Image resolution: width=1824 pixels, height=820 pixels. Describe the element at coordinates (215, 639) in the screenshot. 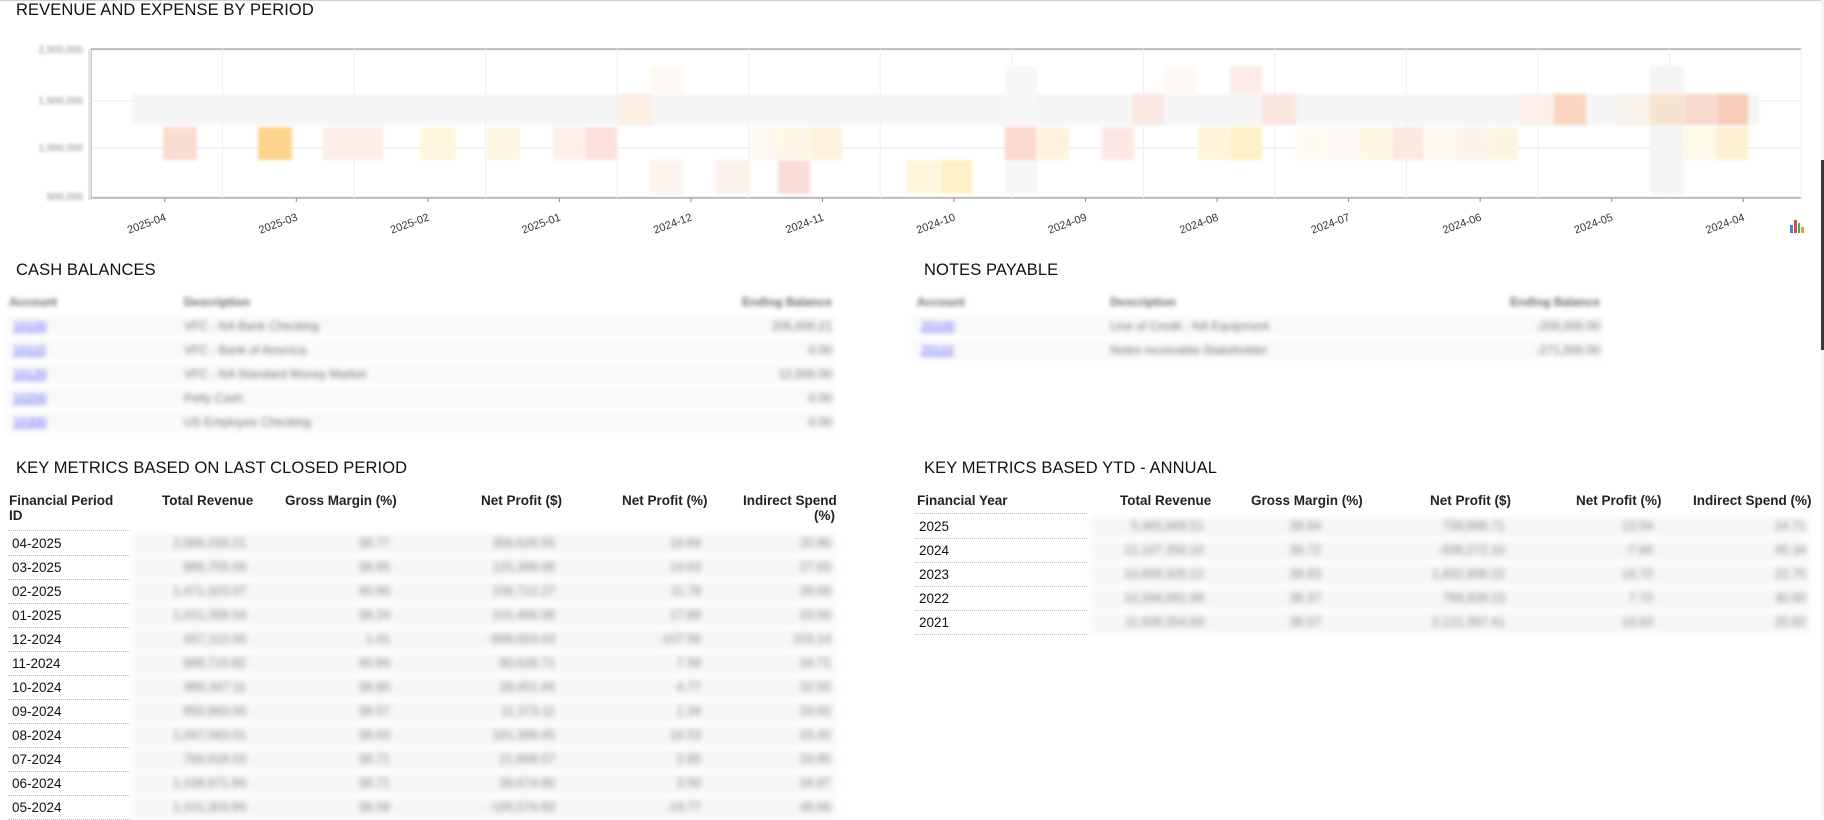

I see `period-revenue: 657,112.00` at that location.